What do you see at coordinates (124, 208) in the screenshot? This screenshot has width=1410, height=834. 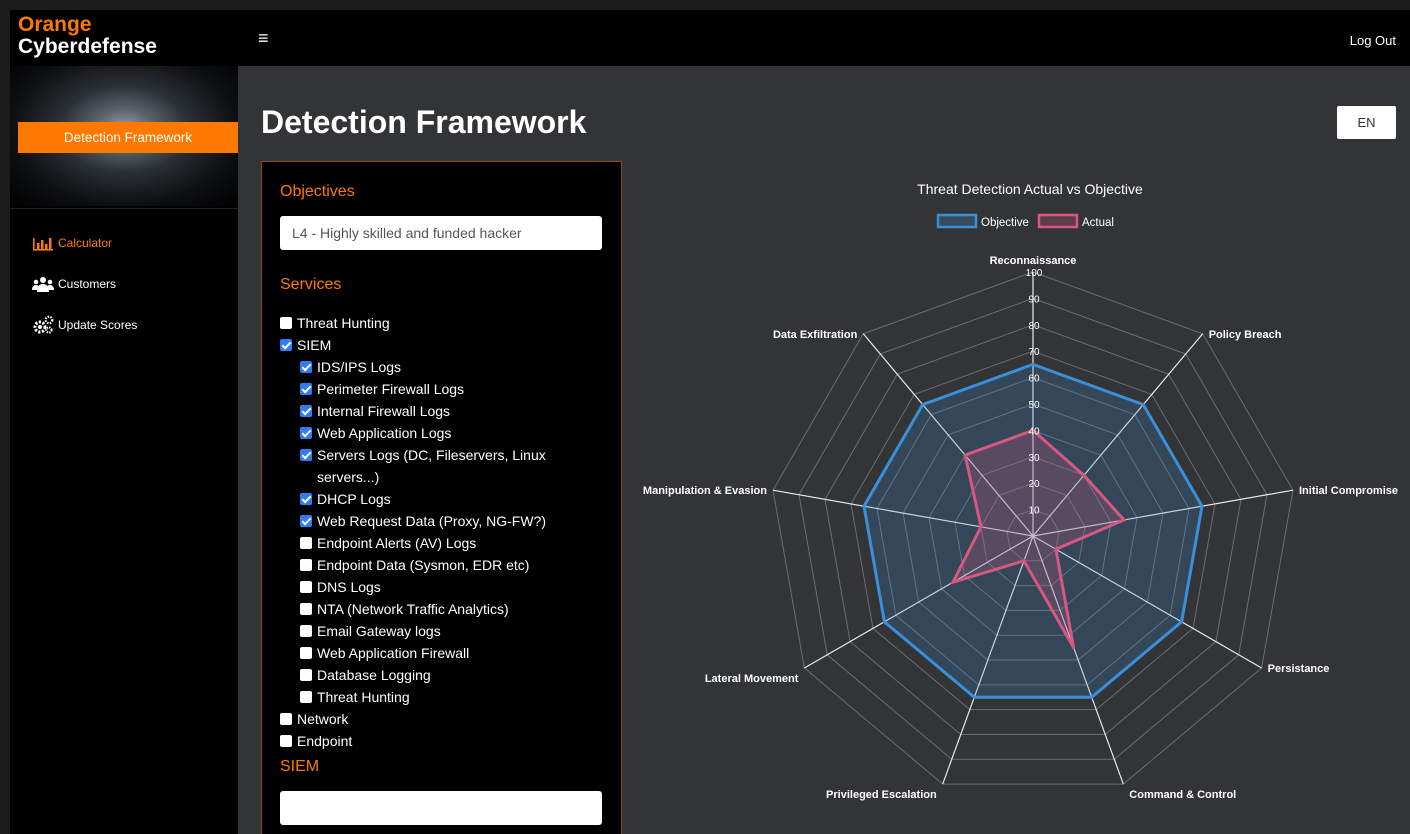 I see `divider` at bounding box center [124, 208].